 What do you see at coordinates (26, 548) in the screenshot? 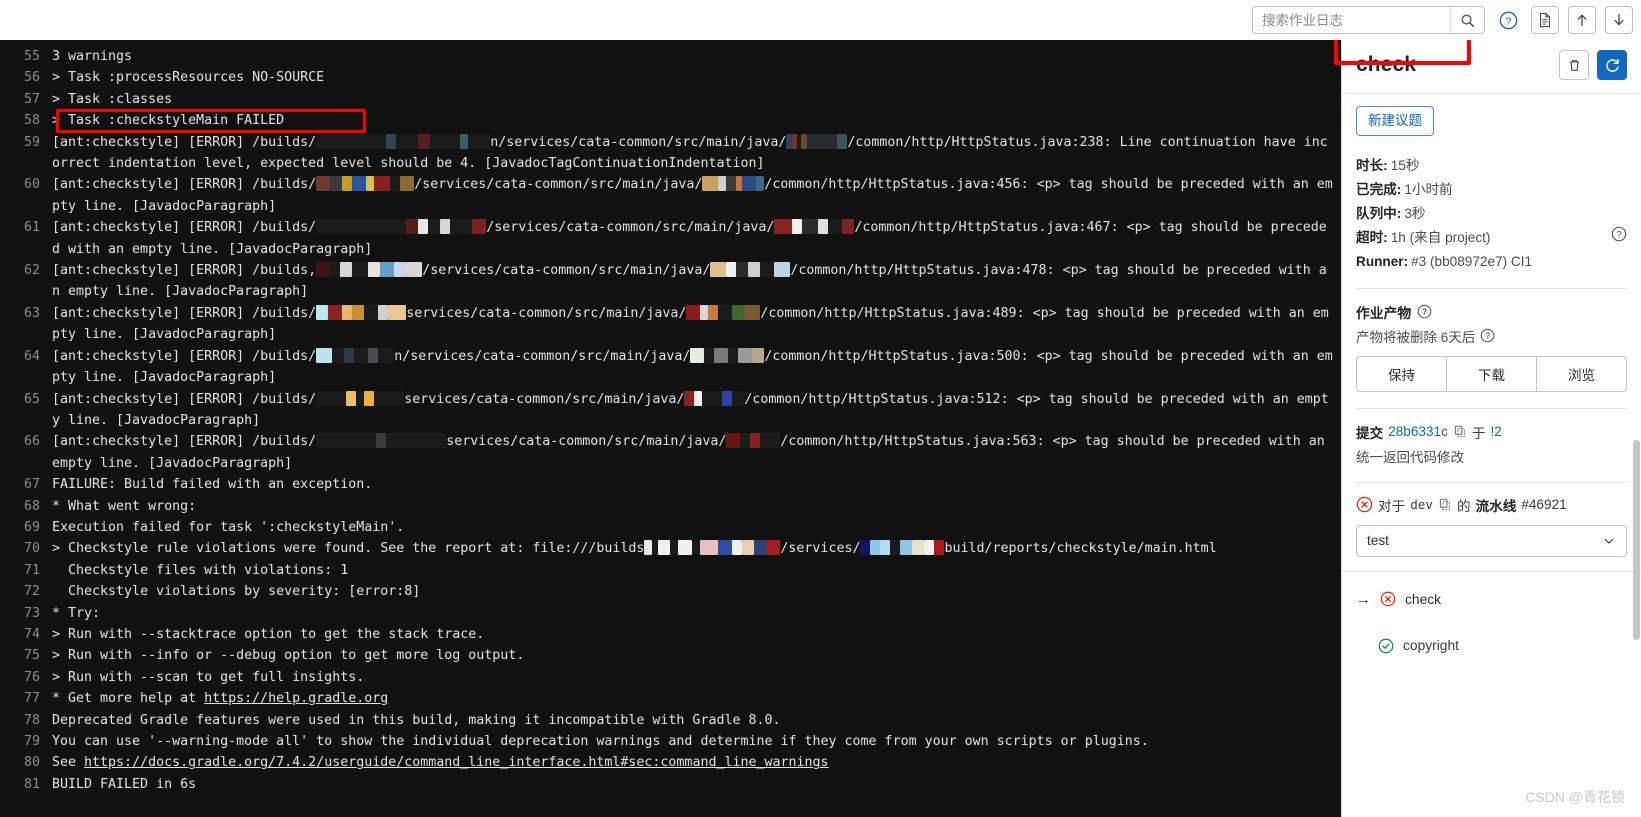
I see `log-line-number: 70` at bounding box center [26, 548].